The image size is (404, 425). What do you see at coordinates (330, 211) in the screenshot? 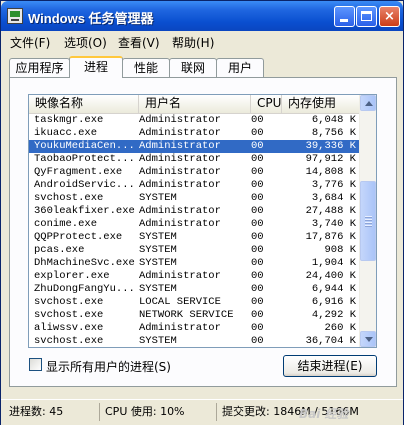
I see `process-memory: 27,488 K` at bounding box center [330, 211].